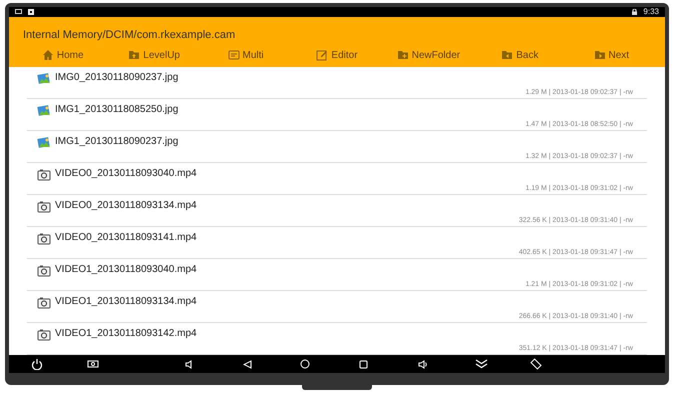  Describe the element at coordinates (337, 55) in the screenshot. I see `toolbar-button: Editor` at that location.